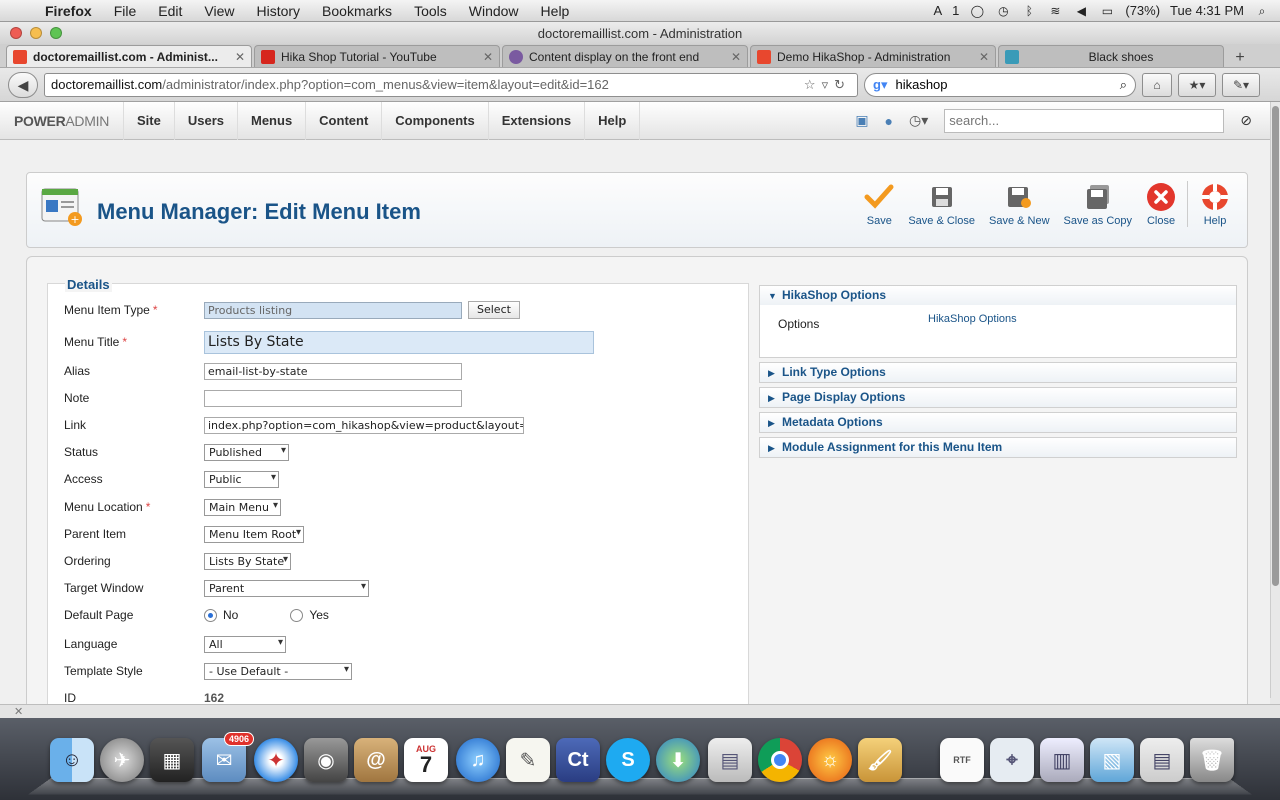  I want to click on calendar-icon: AUG 7, so click(426, 760).